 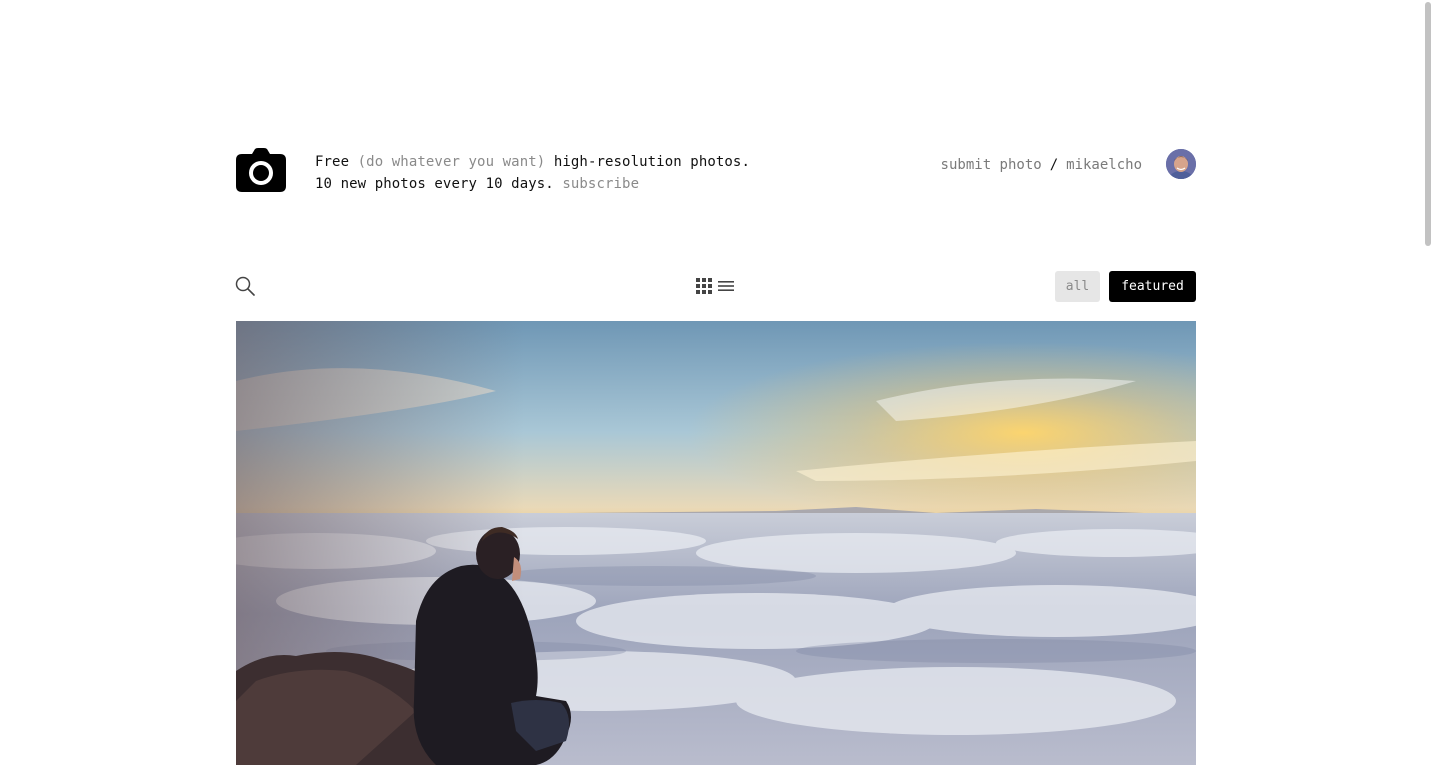 I want to click on filter-all-button: all, so click(x=1077, y=286).